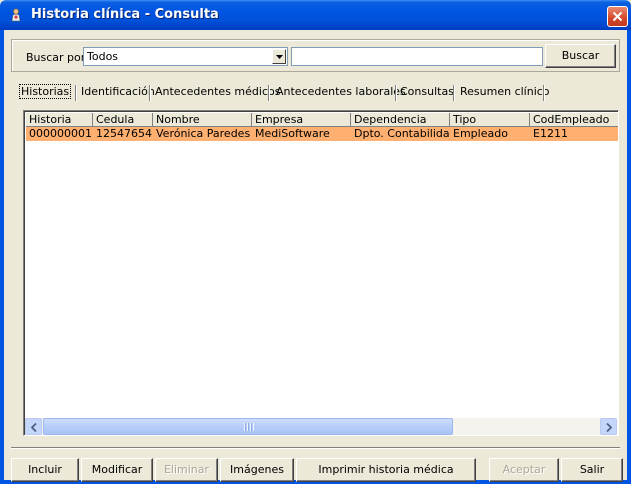 This screenshot has height=484, width=631. I want to click on title-bar: Historia clínica - Consulta, so click(315, 15).